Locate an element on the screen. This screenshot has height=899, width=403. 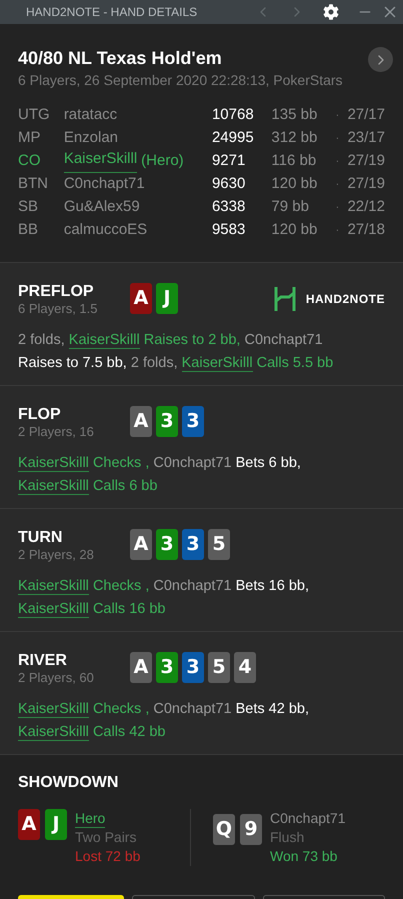
seat-position: MP is located at coordinates (30, 138).